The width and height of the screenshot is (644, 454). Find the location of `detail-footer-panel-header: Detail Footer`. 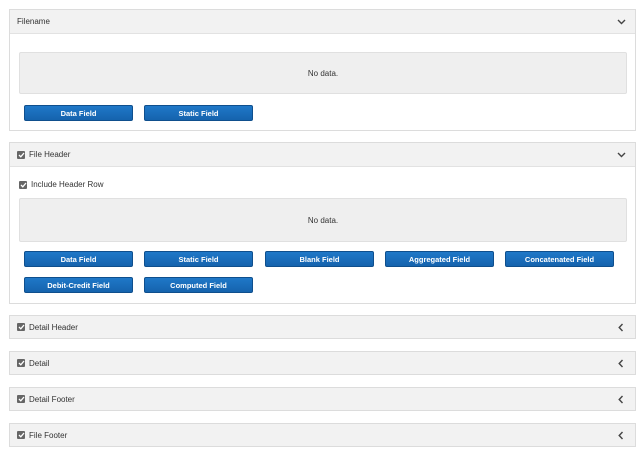

detail-footer-panel-header: Detail Footer is located at coordinates (322, 399).